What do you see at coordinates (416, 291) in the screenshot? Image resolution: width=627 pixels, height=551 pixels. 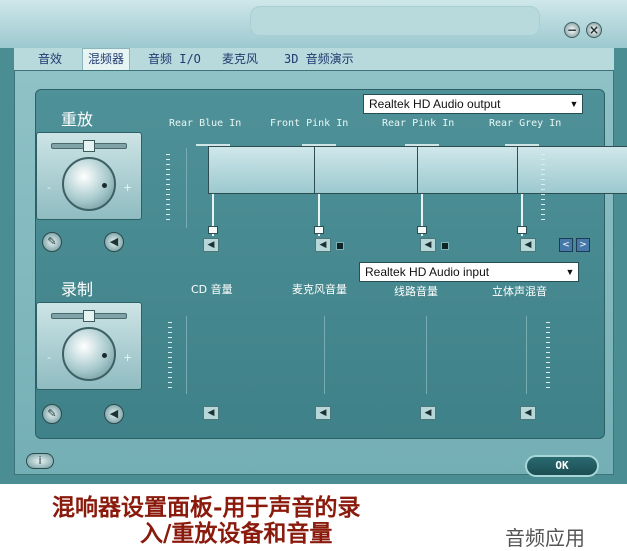 I see `record-channel-label: 线路音量` at bounding box center [416, 291].